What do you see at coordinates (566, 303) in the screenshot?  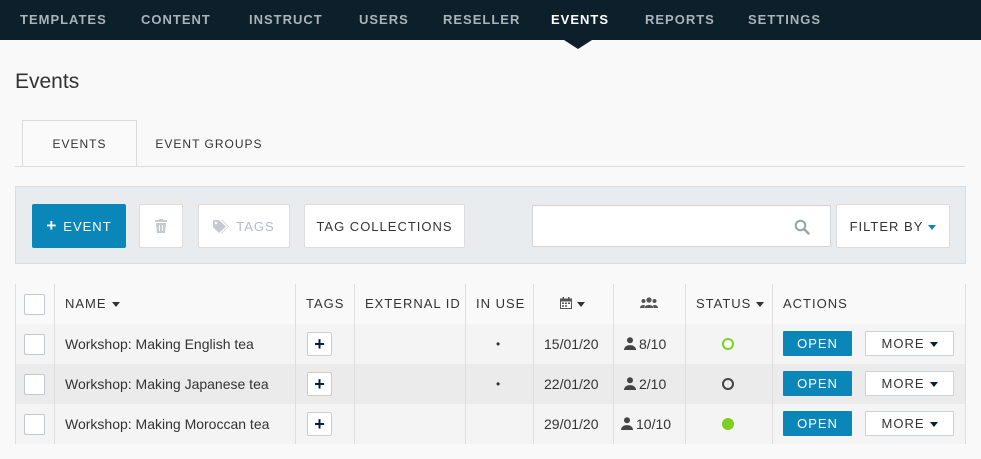 I see `calendar-icon` at bounding box center [566, 303].